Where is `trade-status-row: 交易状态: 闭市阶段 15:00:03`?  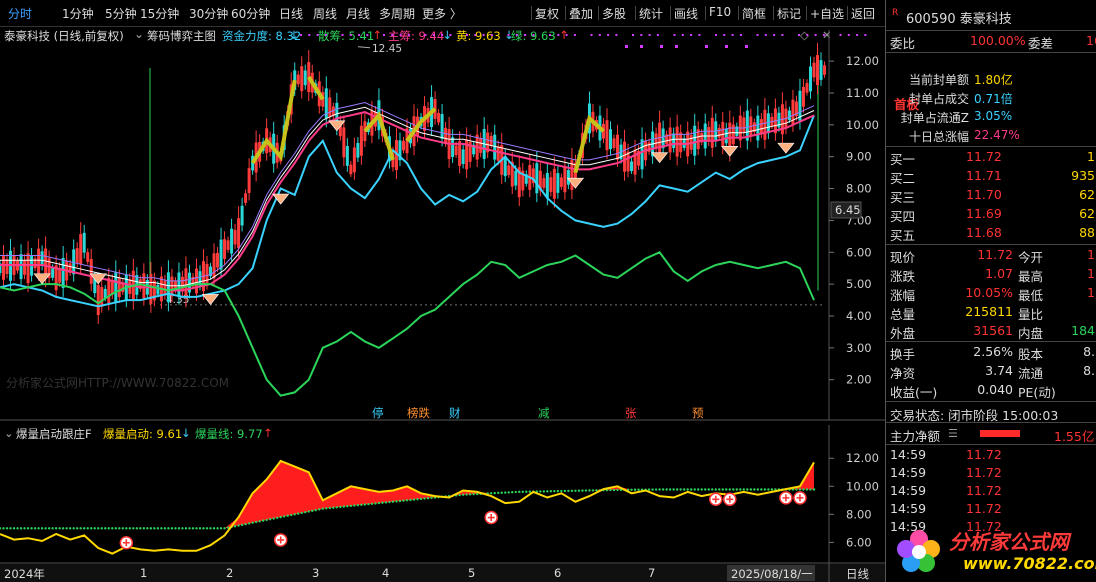
trade-status-row: 交易状态: 闭市阶段 15:00:03 is located at coordinates (991, 413).